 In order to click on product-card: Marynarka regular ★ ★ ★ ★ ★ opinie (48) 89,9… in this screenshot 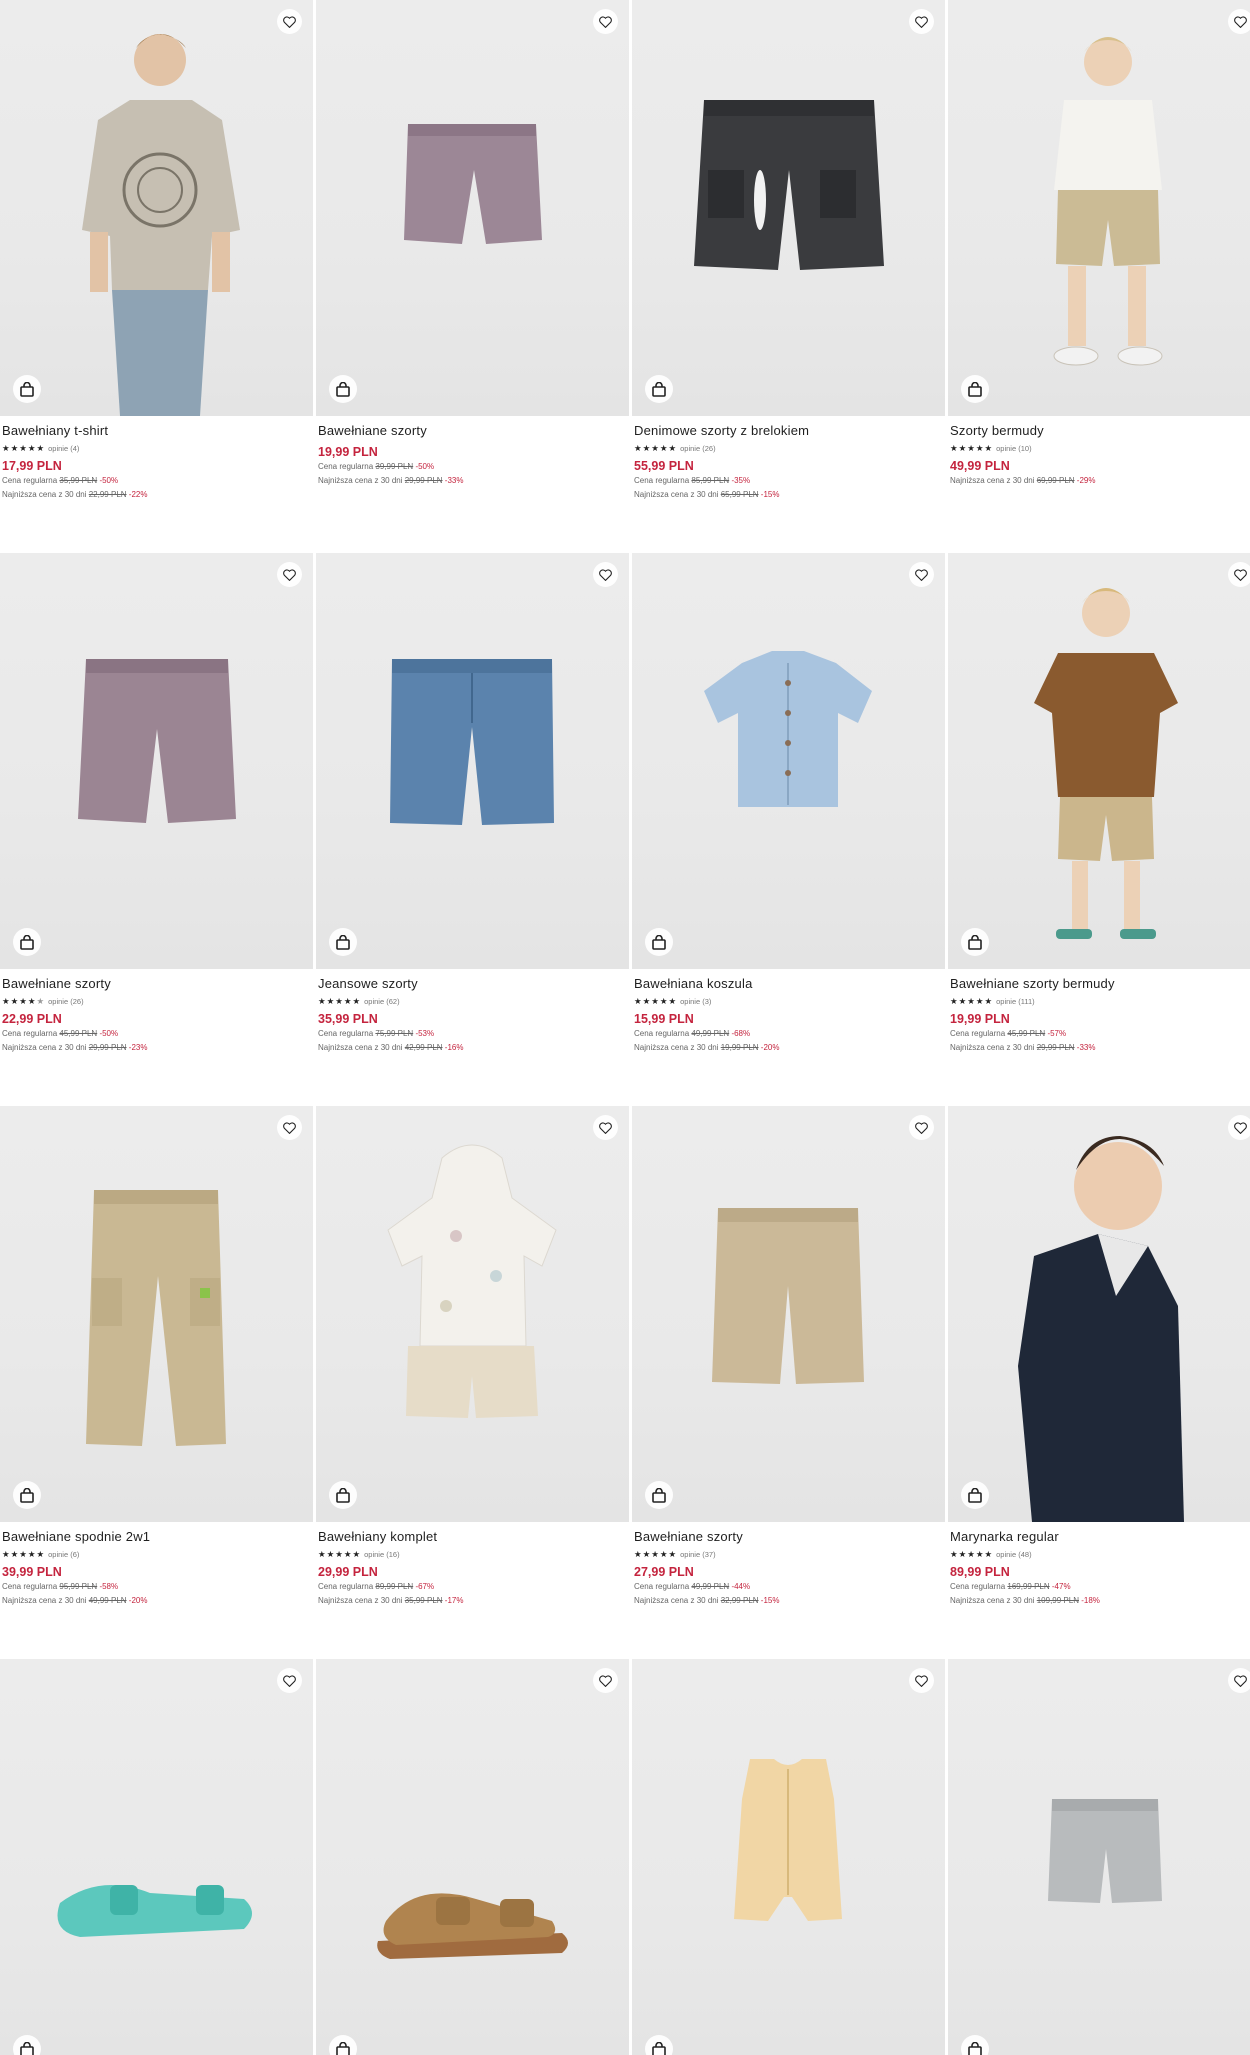, I will do `click(1099, 1382)`.